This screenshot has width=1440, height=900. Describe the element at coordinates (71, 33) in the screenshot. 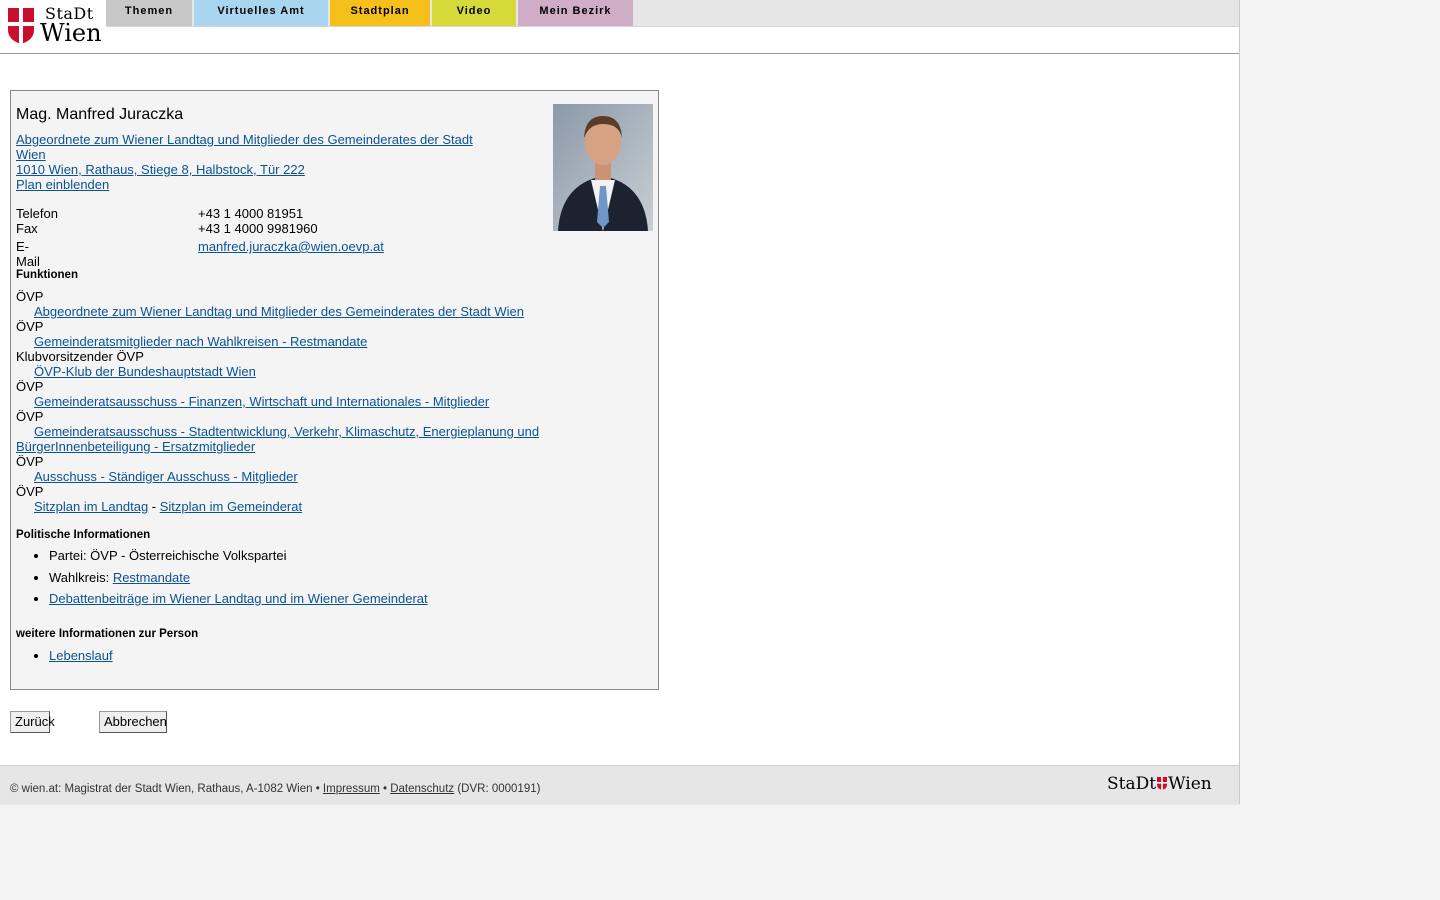

I see `logo-text-wien: Wien` at that location.